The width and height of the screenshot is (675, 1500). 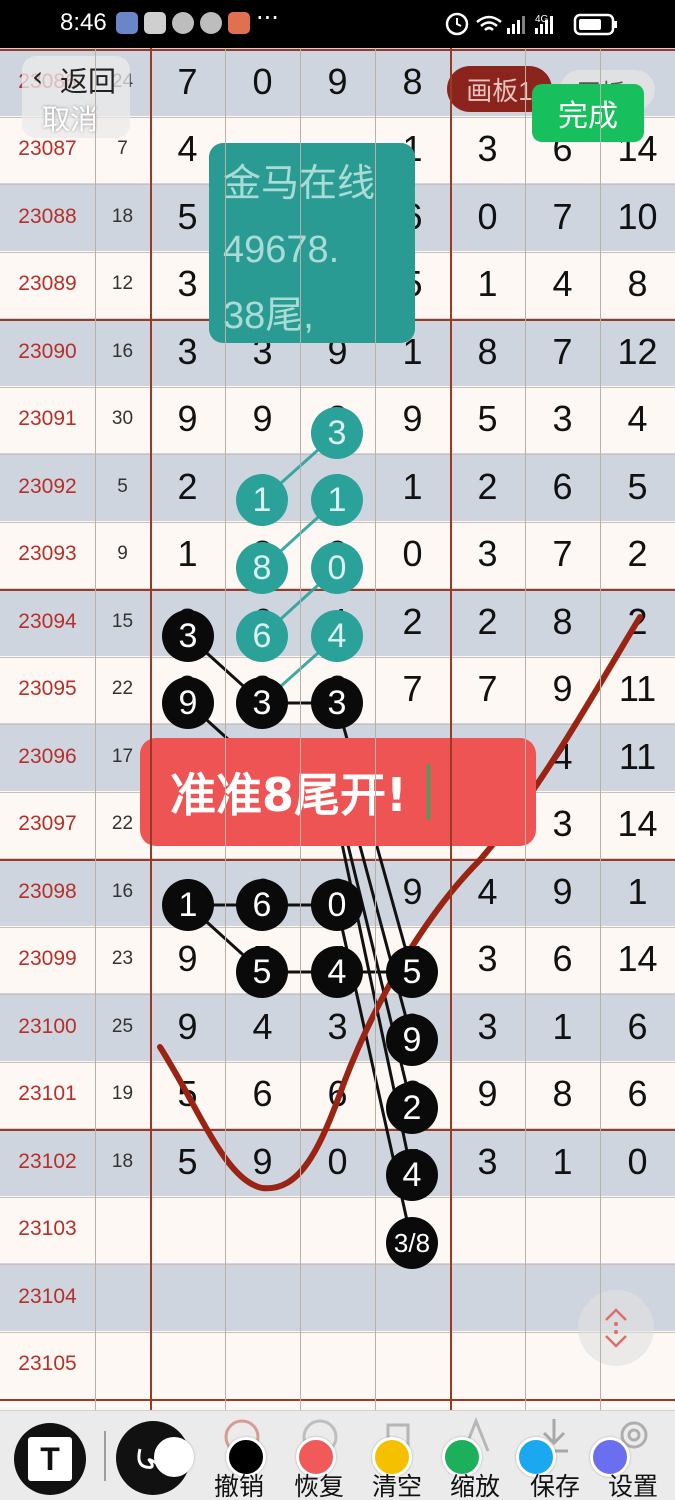 I want to click on note-line: 49678., so click(x=281, y=250).